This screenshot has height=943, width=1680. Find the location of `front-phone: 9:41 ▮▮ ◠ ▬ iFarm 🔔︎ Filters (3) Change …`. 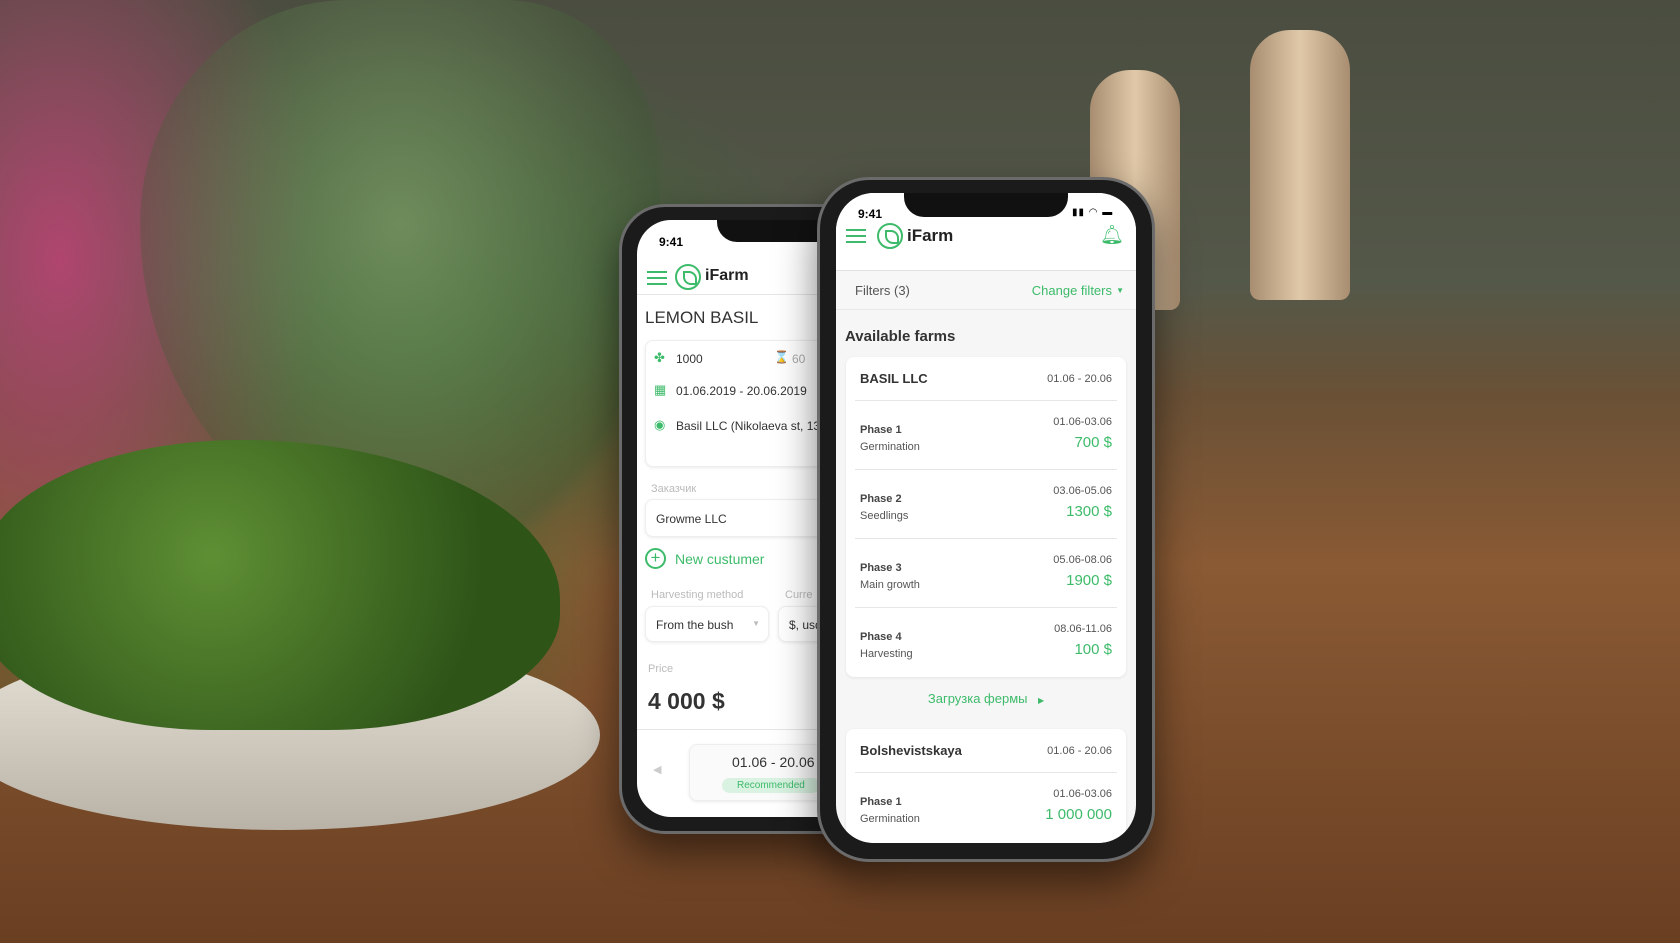

front-phone: 9:41 ▮▮ ◠ ▬ iFarm 🔔︎ Filters (3) Change … is located at coordinates (986, 519).